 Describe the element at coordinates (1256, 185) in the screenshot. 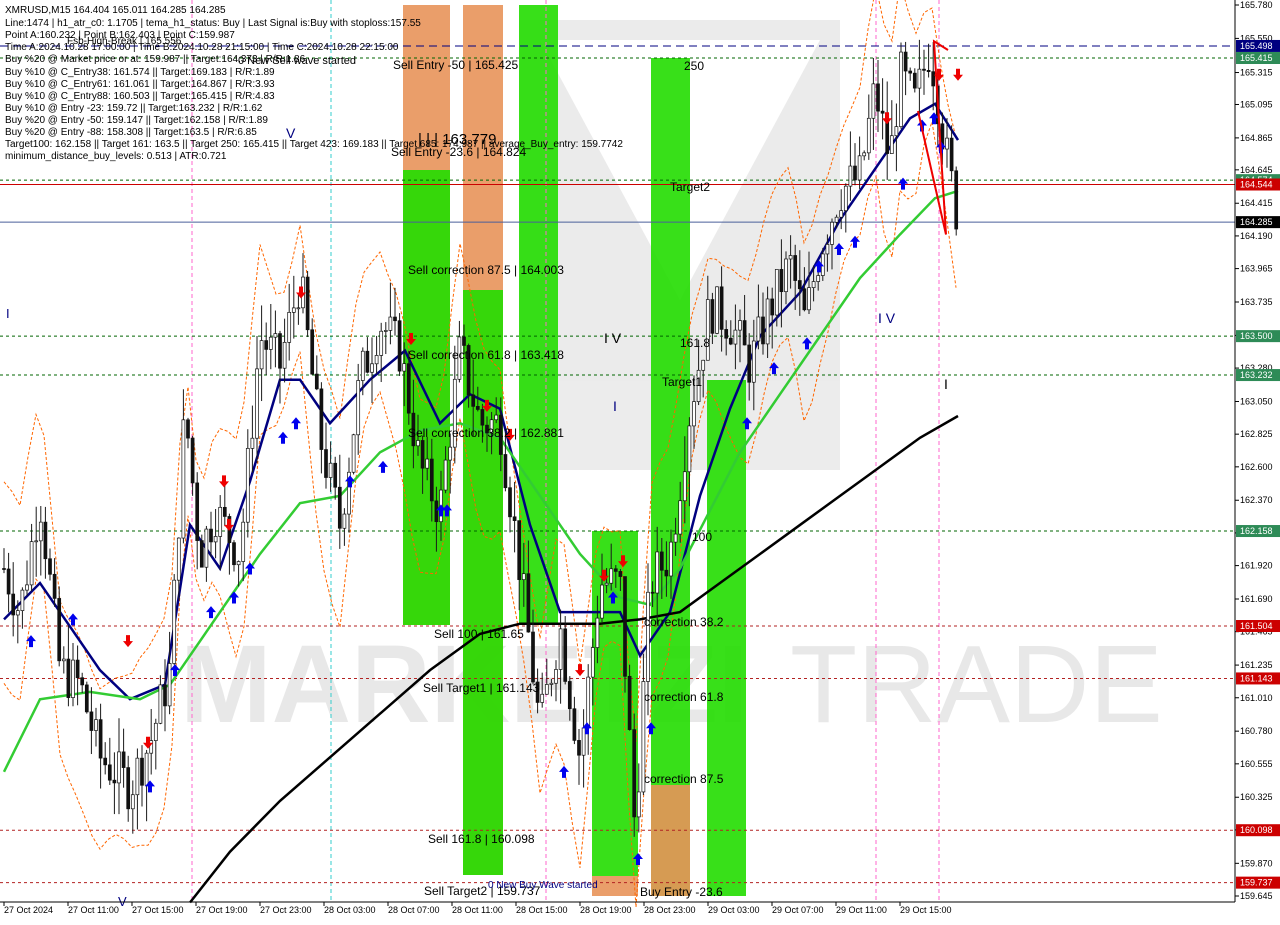

I see `price-label: 164.544` at that location.